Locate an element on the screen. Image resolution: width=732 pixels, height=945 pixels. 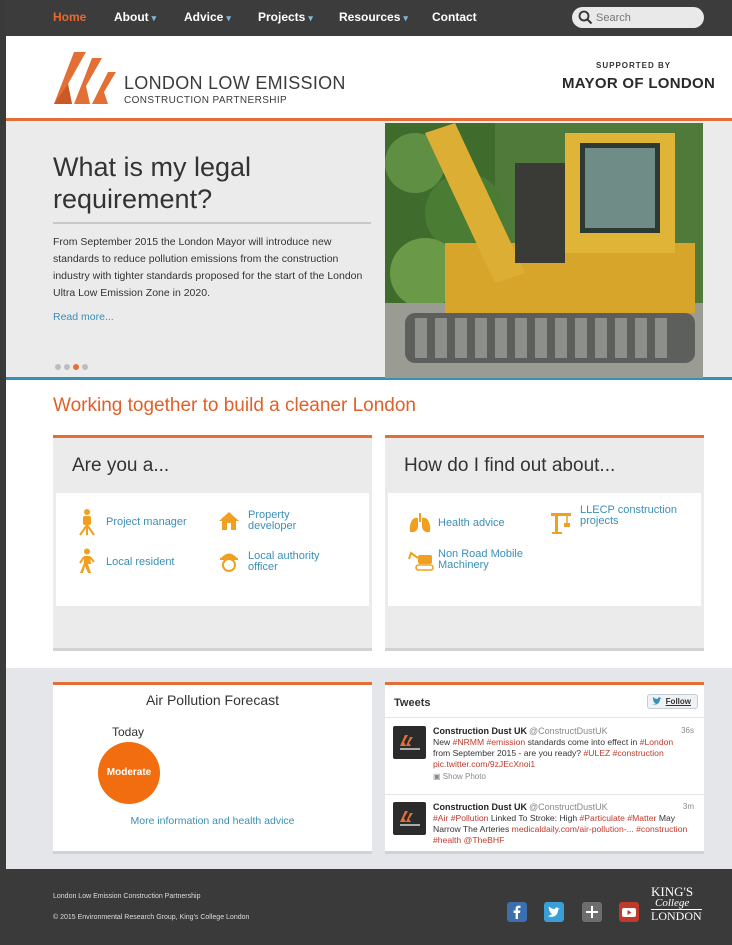
show-photo-link: ▣ Show Photo is located at coordinates (459, 776).